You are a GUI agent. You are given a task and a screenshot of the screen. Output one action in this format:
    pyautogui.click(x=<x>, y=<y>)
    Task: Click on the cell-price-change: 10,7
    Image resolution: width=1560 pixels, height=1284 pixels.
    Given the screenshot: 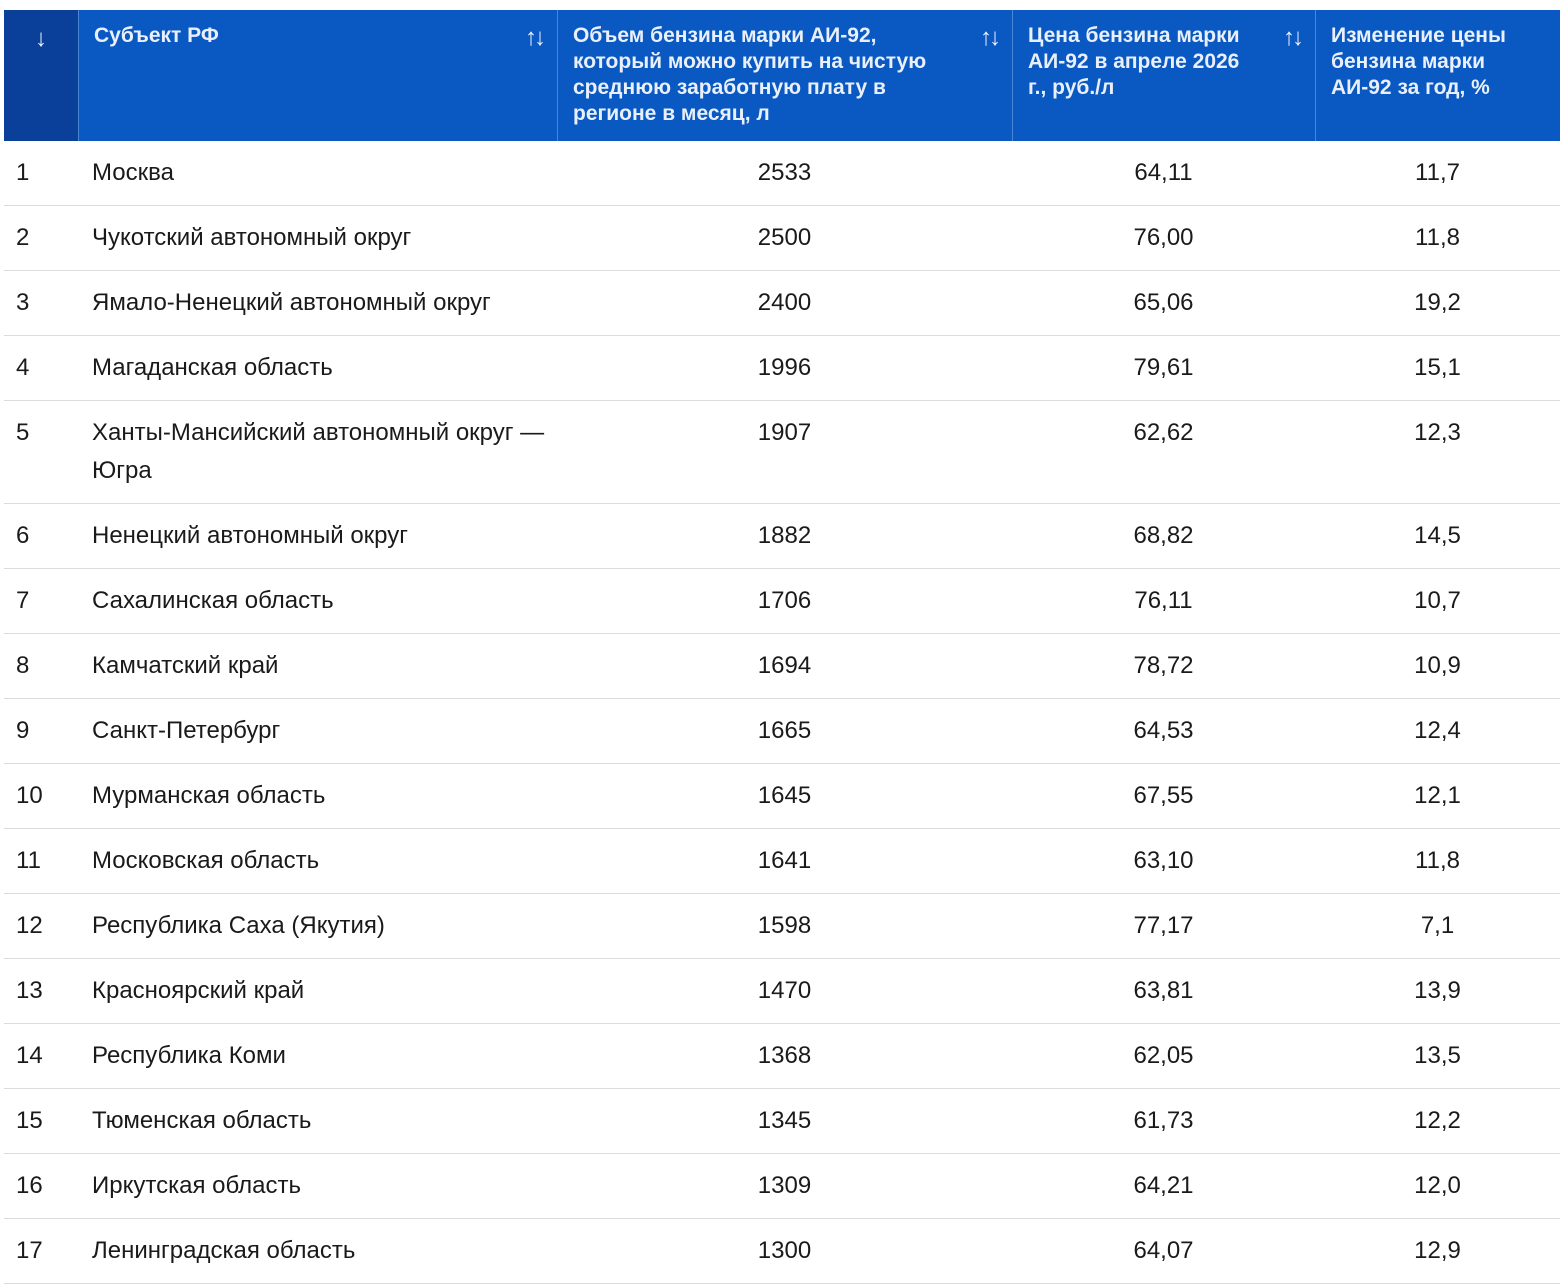 What is the action you would take?
    pyautogui.click(x=1437, y=600)
    